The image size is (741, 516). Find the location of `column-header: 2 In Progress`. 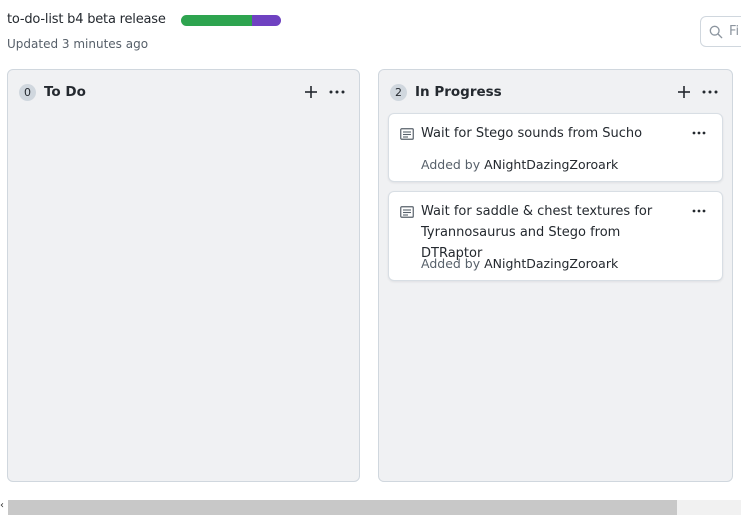

column-header: 2 In Progress is located at coordinates (555, 92).